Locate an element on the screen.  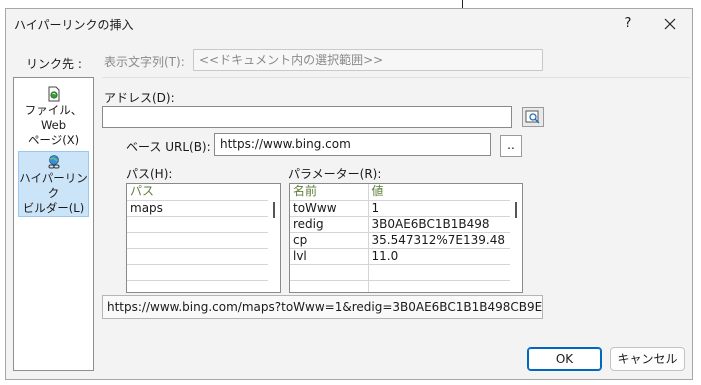
hyperlink-builder-icon is located at coordinates (53, 162).